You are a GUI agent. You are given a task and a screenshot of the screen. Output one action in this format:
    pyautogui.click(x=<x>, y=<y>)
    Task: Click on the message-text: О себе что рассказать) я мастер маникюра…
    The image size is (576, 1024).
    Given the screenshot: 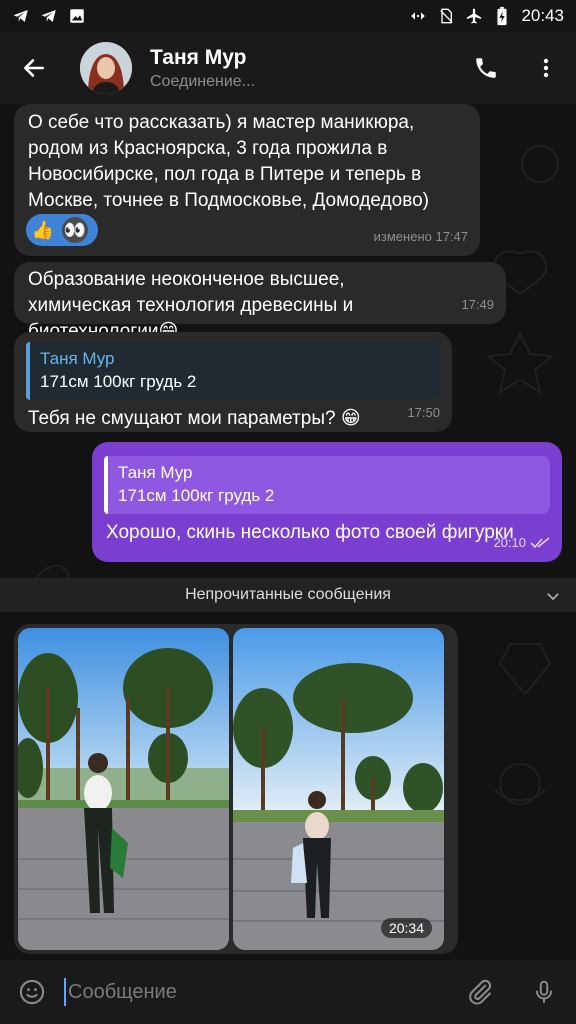 What is the action you would take?
    pyautogui.click(x=228, y=161)
    